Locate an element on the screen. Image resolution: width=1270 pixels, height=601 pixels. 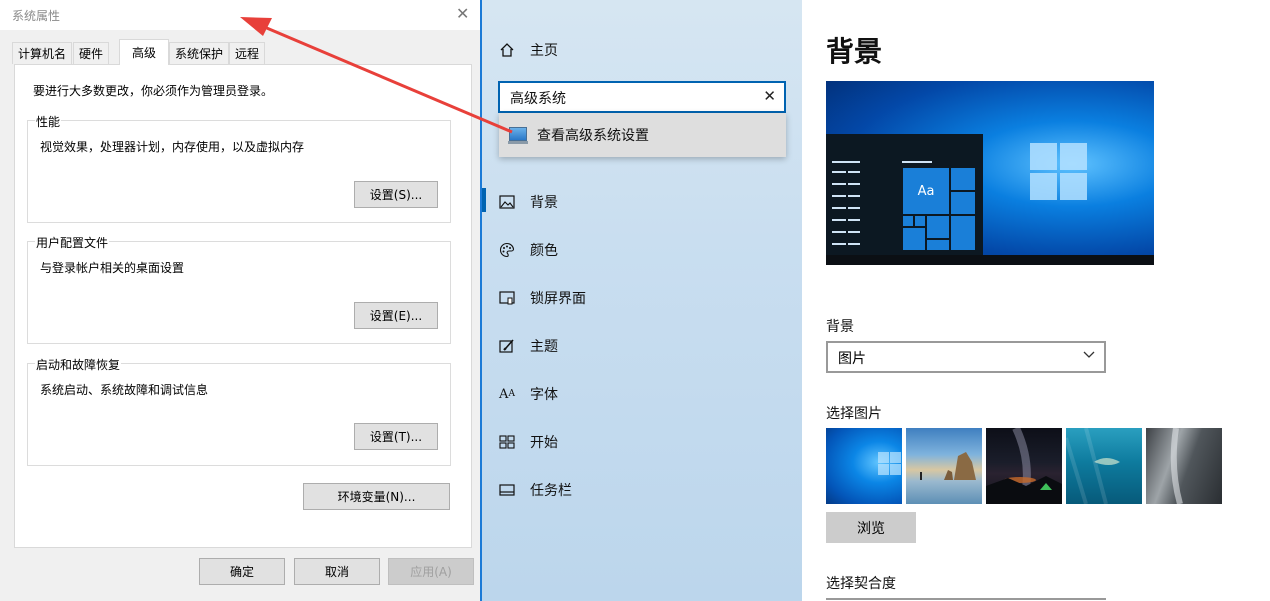
group-title: 性能 is located at coordinates (48, 121).